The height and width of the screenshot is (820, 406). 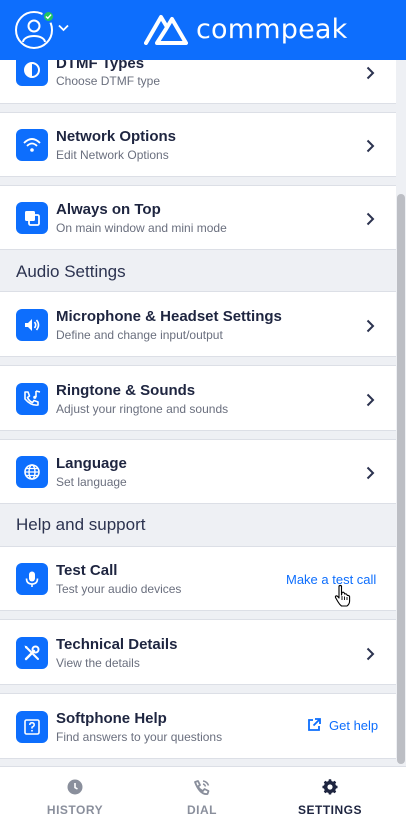 I want to click on tools-icon, so click(x=32, y=653).